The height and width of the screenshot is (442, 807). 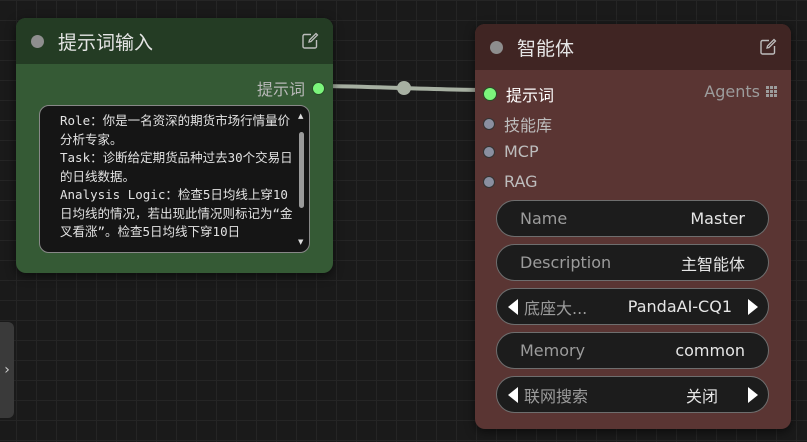 I want to click on field-value: 主智能体, so click(x=712, y=264).